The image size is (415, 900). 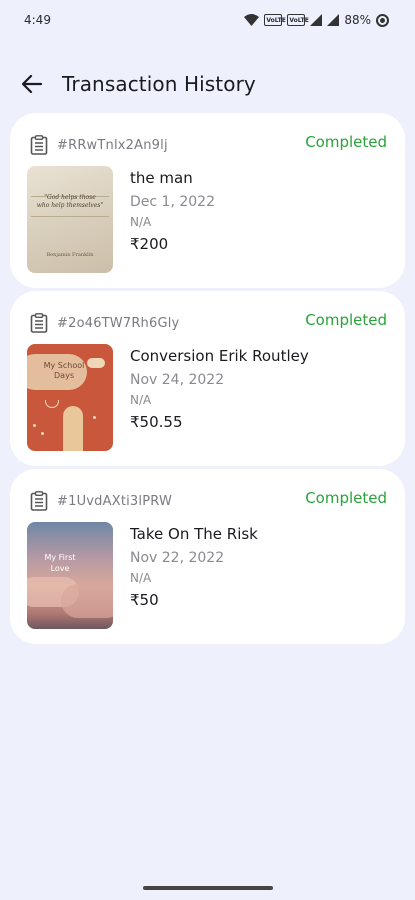 I want to click on signal-icon, so click(x=316, y=20).